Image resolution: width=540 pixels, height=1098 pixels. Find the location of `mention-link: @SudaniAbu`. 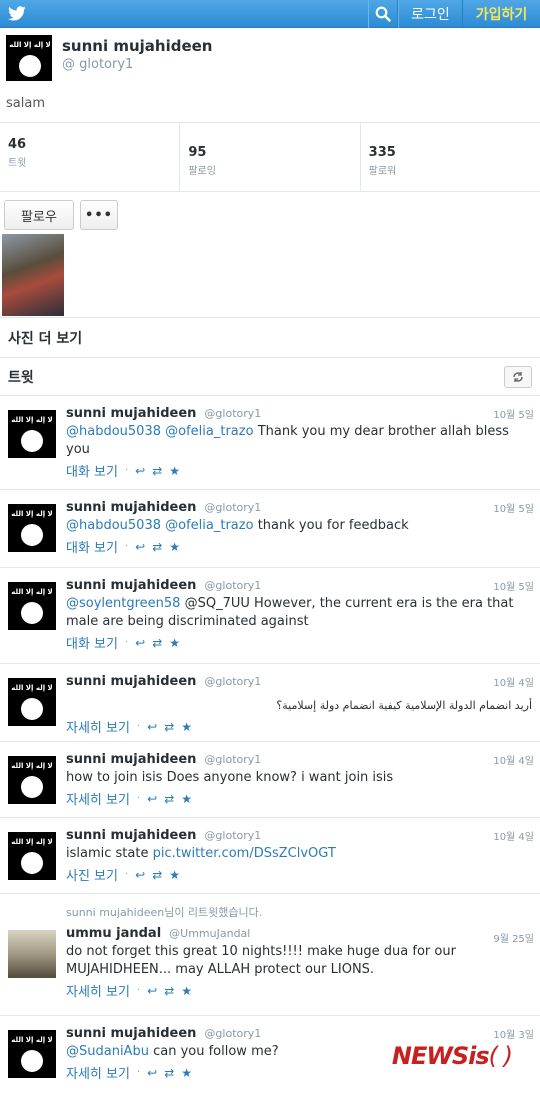

mention-link: @SudaniAbu is located at coordinates (107, 1051).